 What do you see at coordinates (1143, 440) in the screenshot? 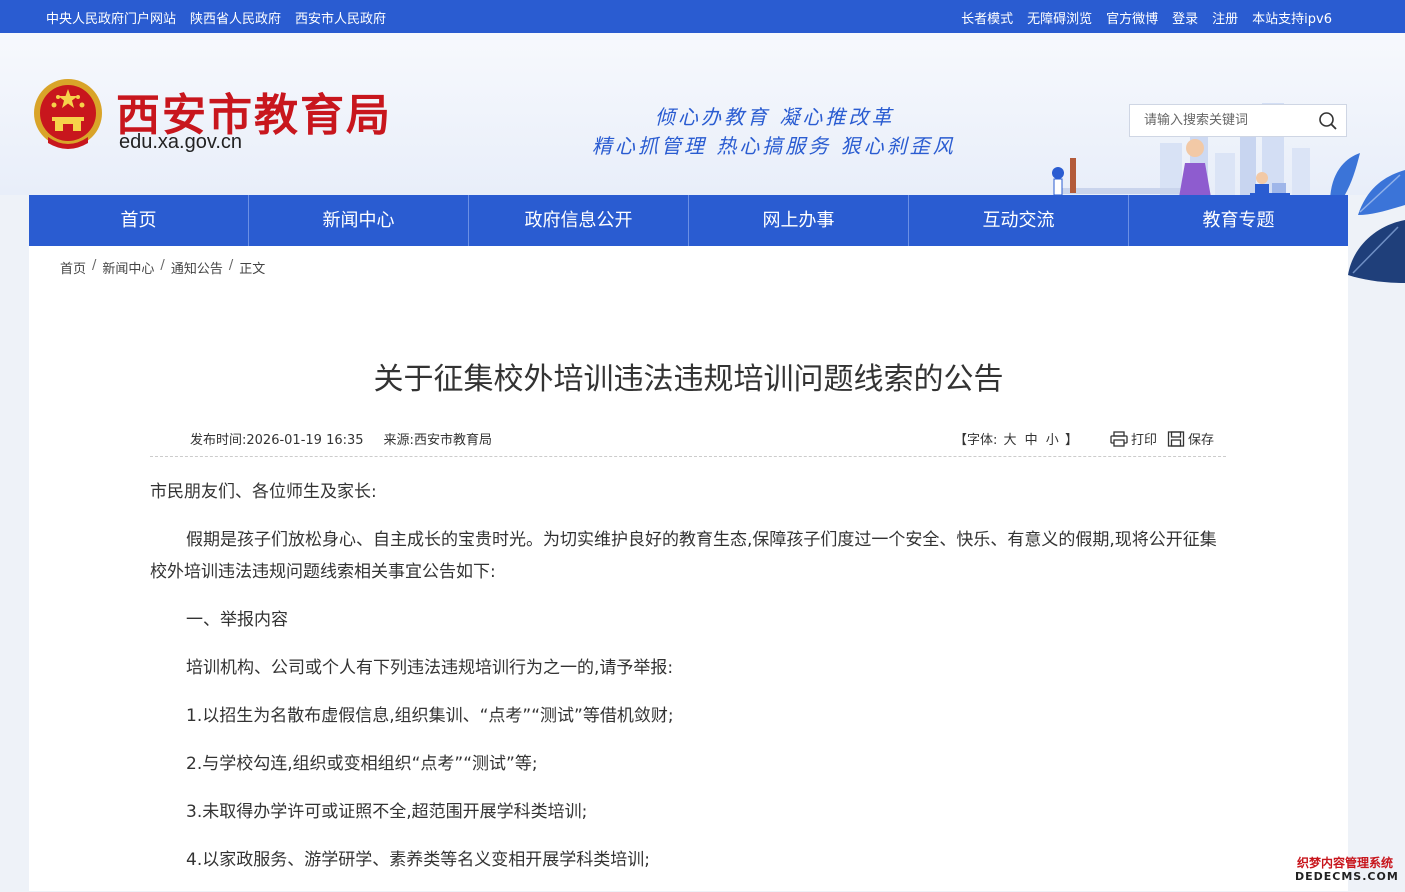
I see `print-label: 打印` at bounding box center [1143, 440].